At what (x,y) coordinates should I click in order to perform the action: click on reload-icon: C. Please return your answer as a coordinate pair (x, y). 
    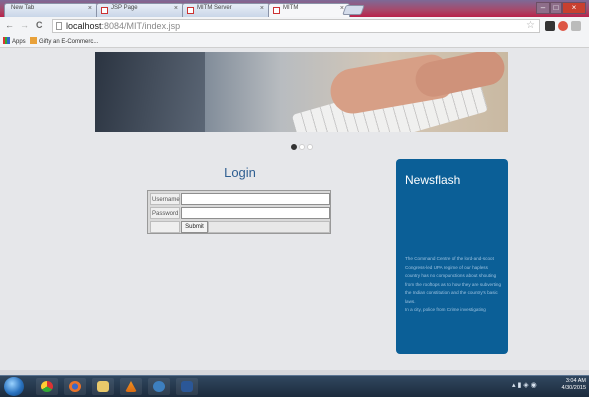
    Looking at the image, I should click on (39, 25).